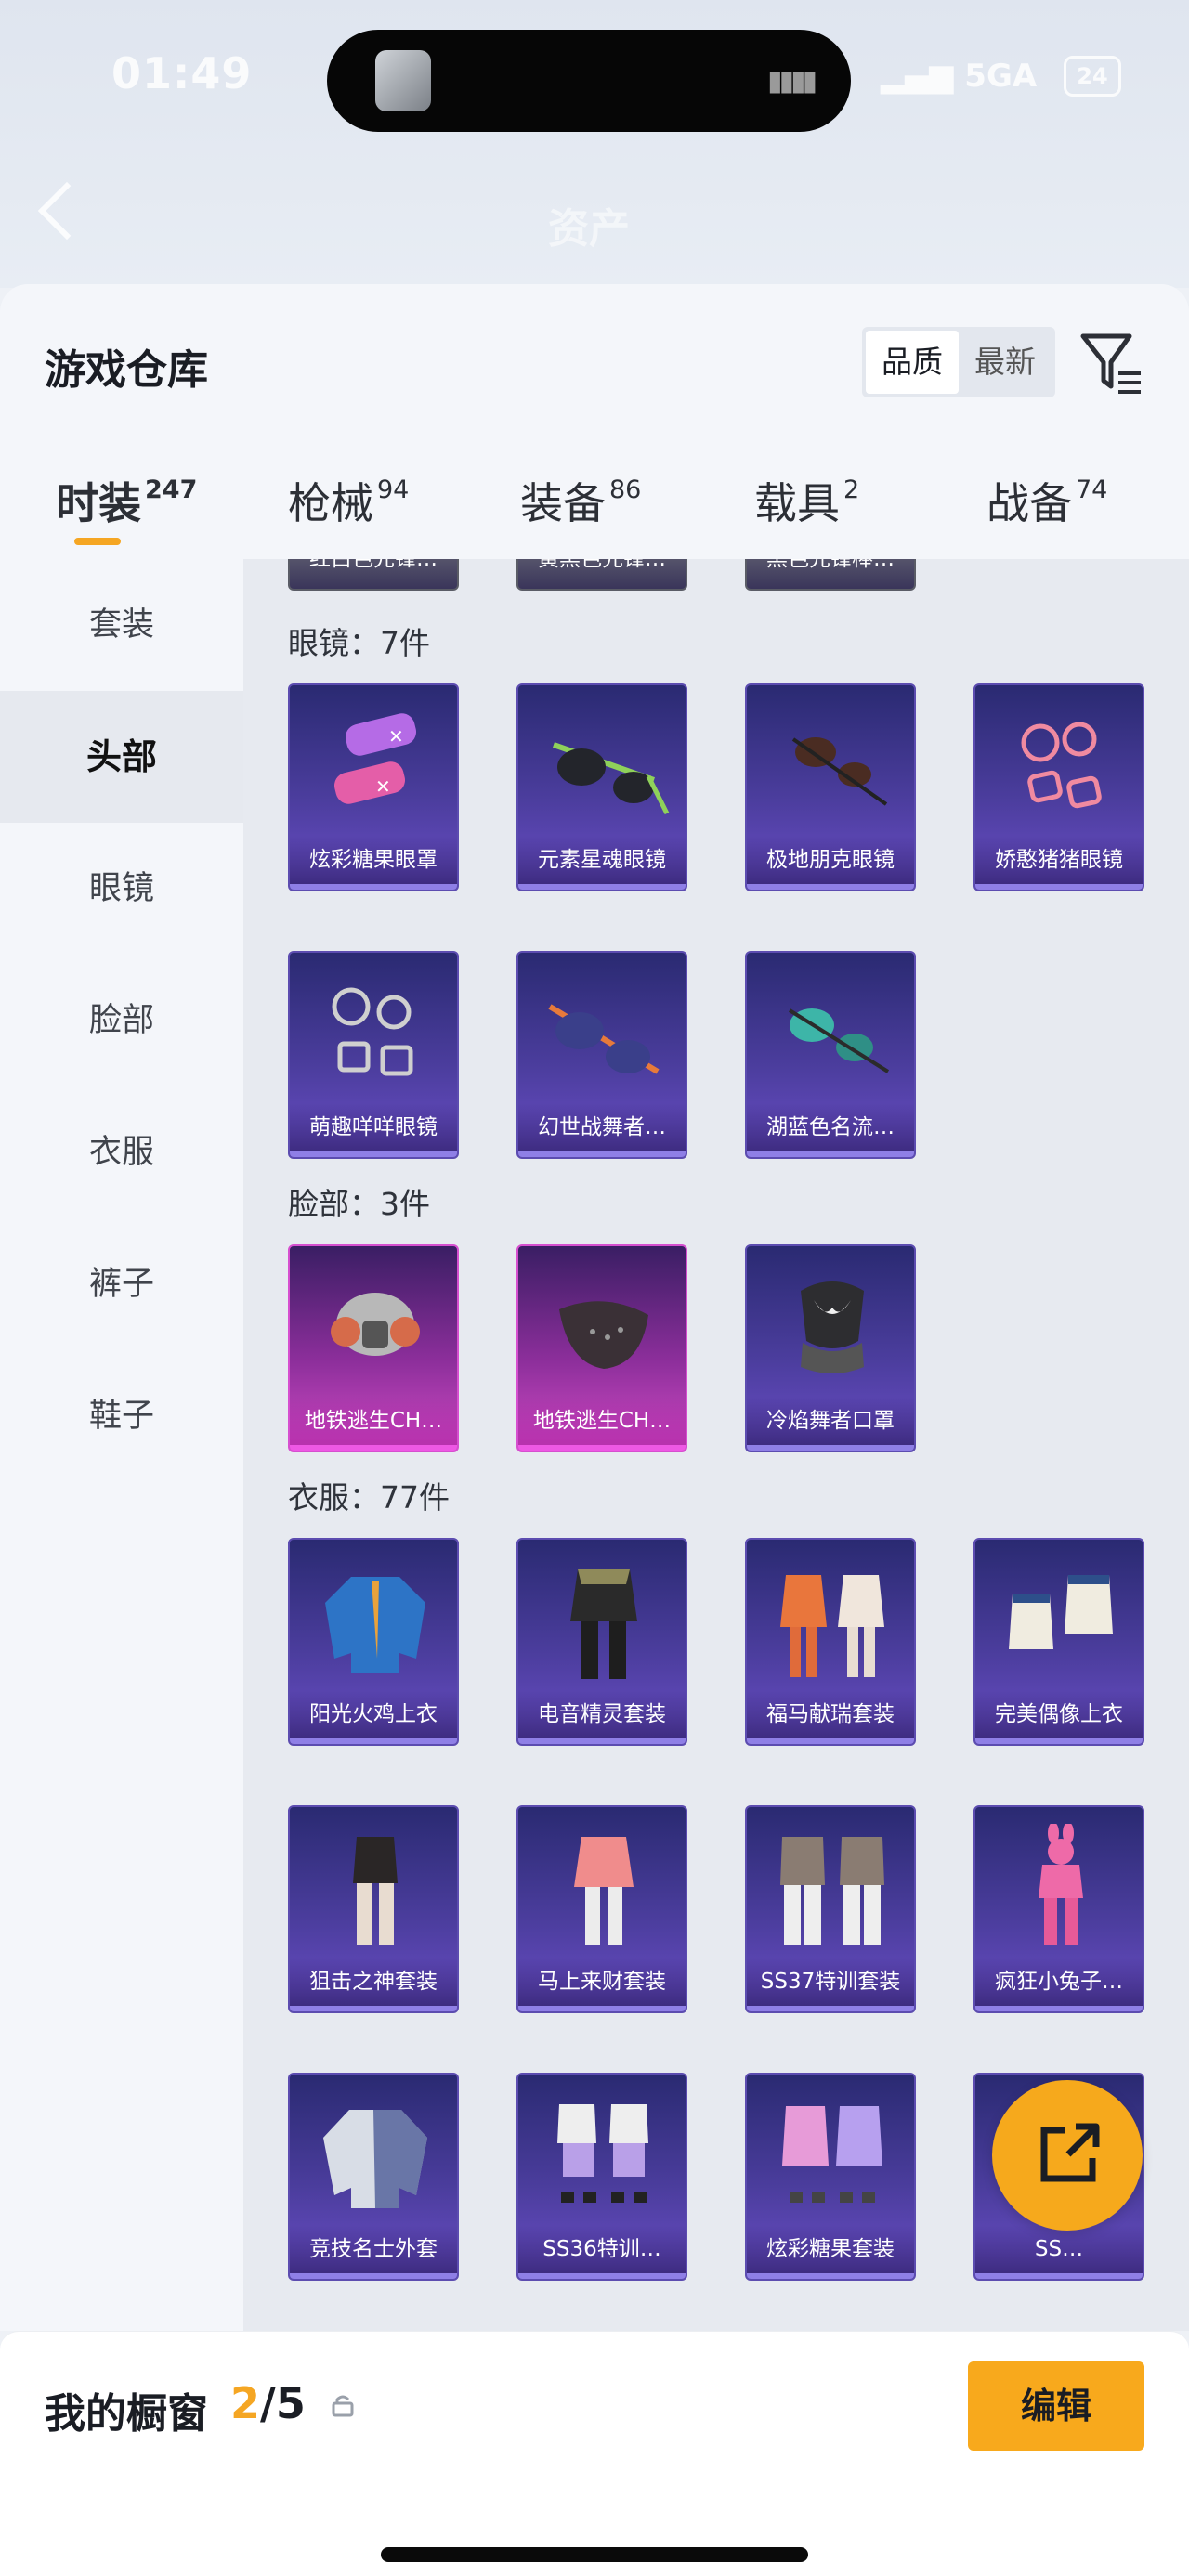 The image size is (1189, 2576). Describe the element at coordinates (122, 1284) in the screenshot. I see `sidebar-item-pants: 裤子` at that location.